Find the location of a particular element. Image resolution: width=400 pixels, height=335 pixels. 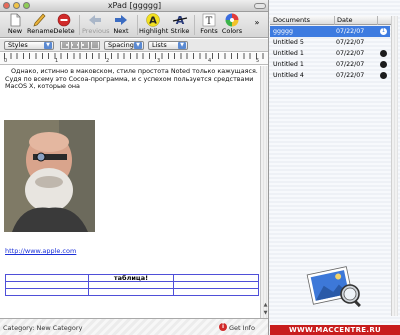

styles-popup: Styles ▼ is located at coordinates (29, 45).